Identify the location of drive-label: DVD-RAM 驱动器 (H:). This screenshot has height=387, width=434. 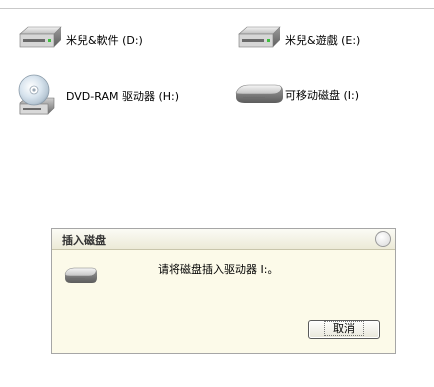
(123, 96).